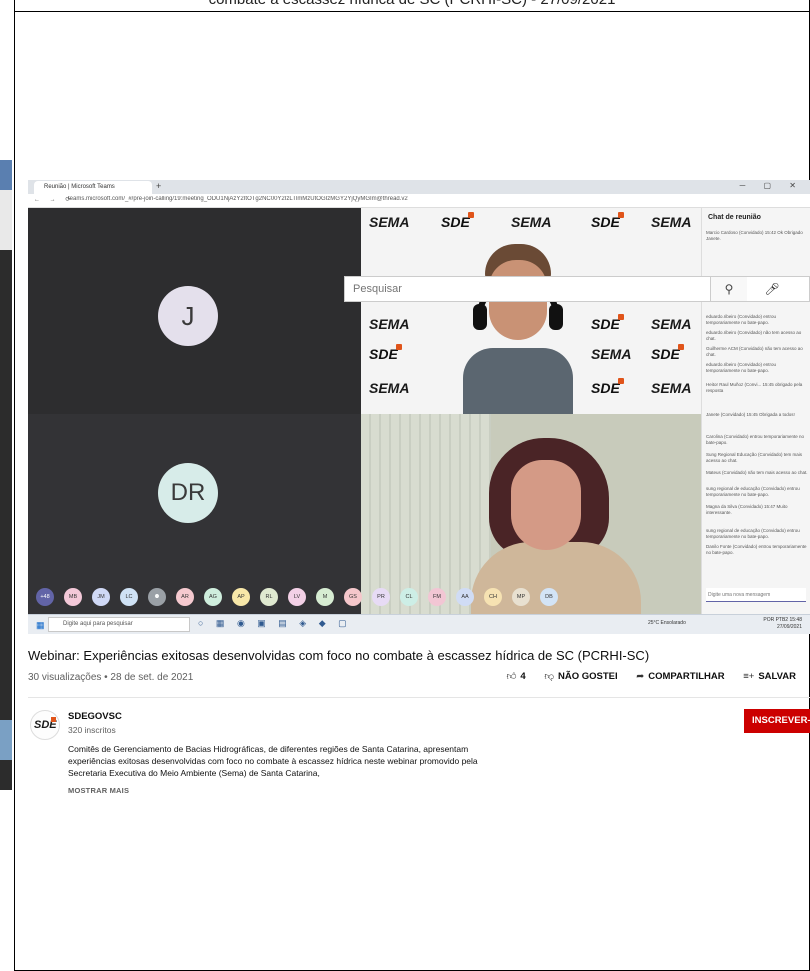 The image size is (810, 971). What do you see at coordinates (188, 316) in the screenshot?
I see `avatar: J` at bounding box center [188, 316].